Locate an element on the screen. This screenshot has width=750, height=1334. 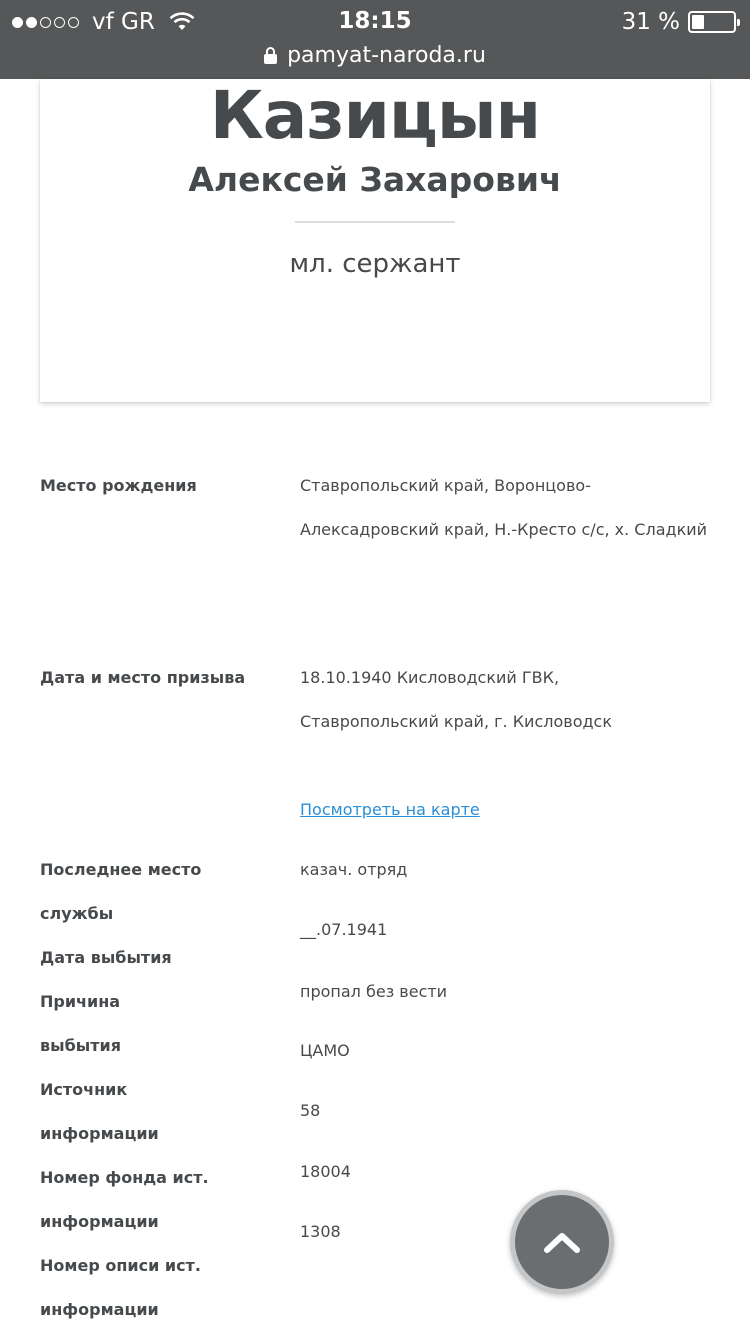
chevron-up-icon is located at coordinates (562, 1243).